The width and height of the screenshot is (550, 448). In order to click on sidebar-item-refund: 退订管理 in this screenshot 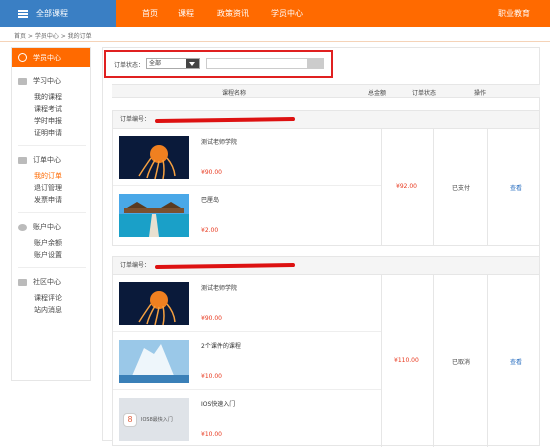, I will do `click(54, 188)`.